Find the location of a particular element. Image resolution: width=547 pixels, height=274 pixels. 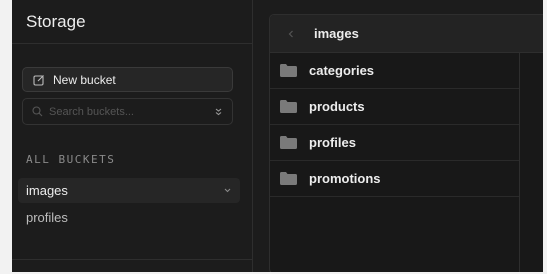

folder-name: categories is located at coordinates (342, 70).